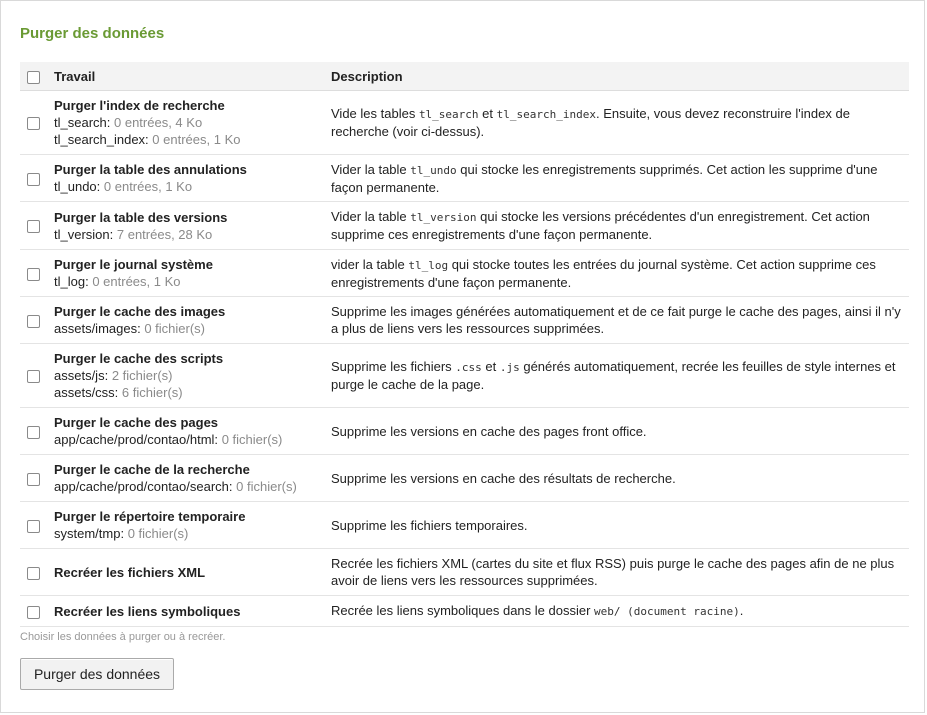 Image resolution: width=927 pixels, height=715 pixels. I want to click on stat-label: tl_search:, so click(82, 122).